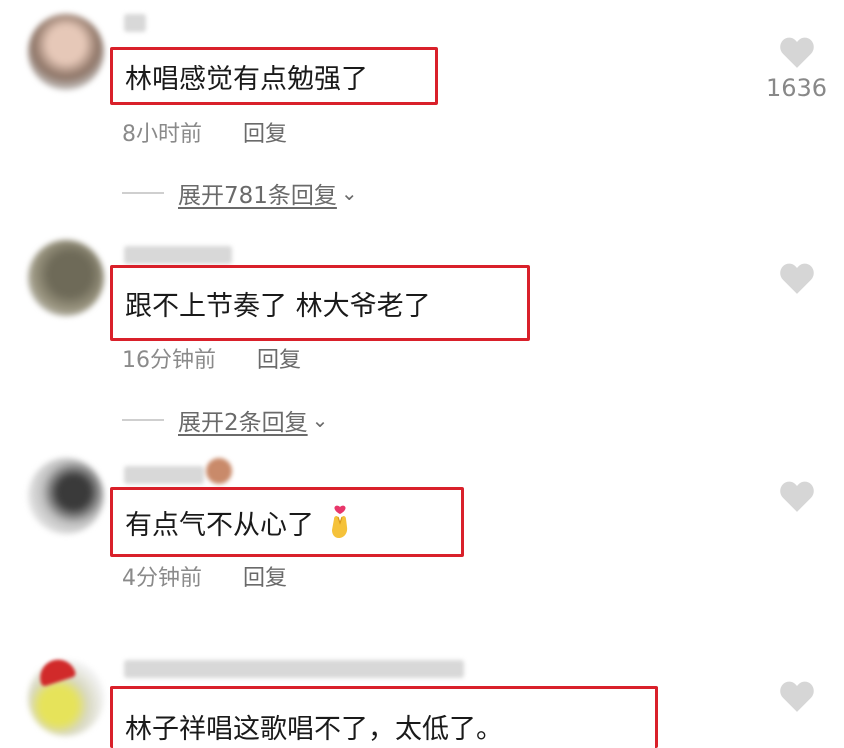 The image size is (844, 748). Describe the element at coordinates (257, 196) in the screenshot. I see `expand-replies-label: 展开781条回复` at that location.